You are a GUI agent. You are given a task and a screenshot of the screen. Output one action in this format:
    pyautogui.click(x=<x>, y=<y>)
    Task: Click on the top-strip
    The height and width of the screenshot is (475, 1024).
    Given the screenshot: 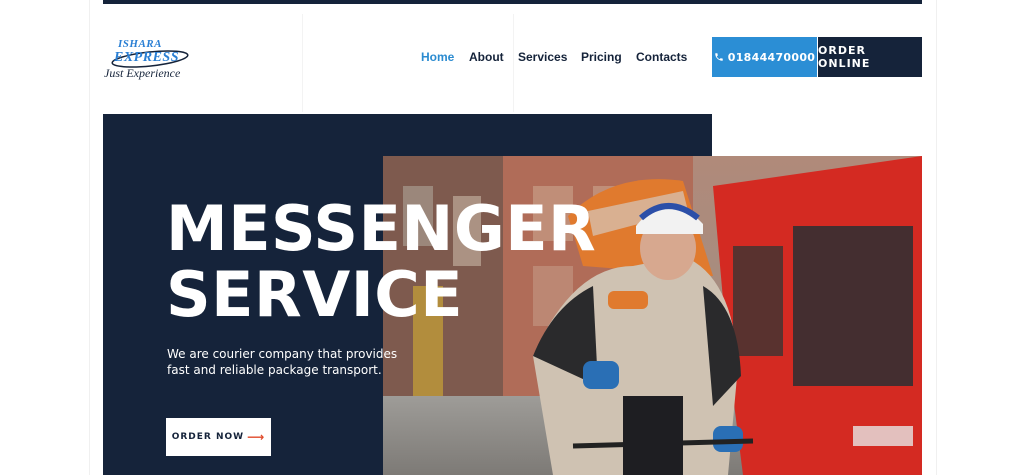 What is the action you would take?
    pyautogui.click(x=512, y=2)
    